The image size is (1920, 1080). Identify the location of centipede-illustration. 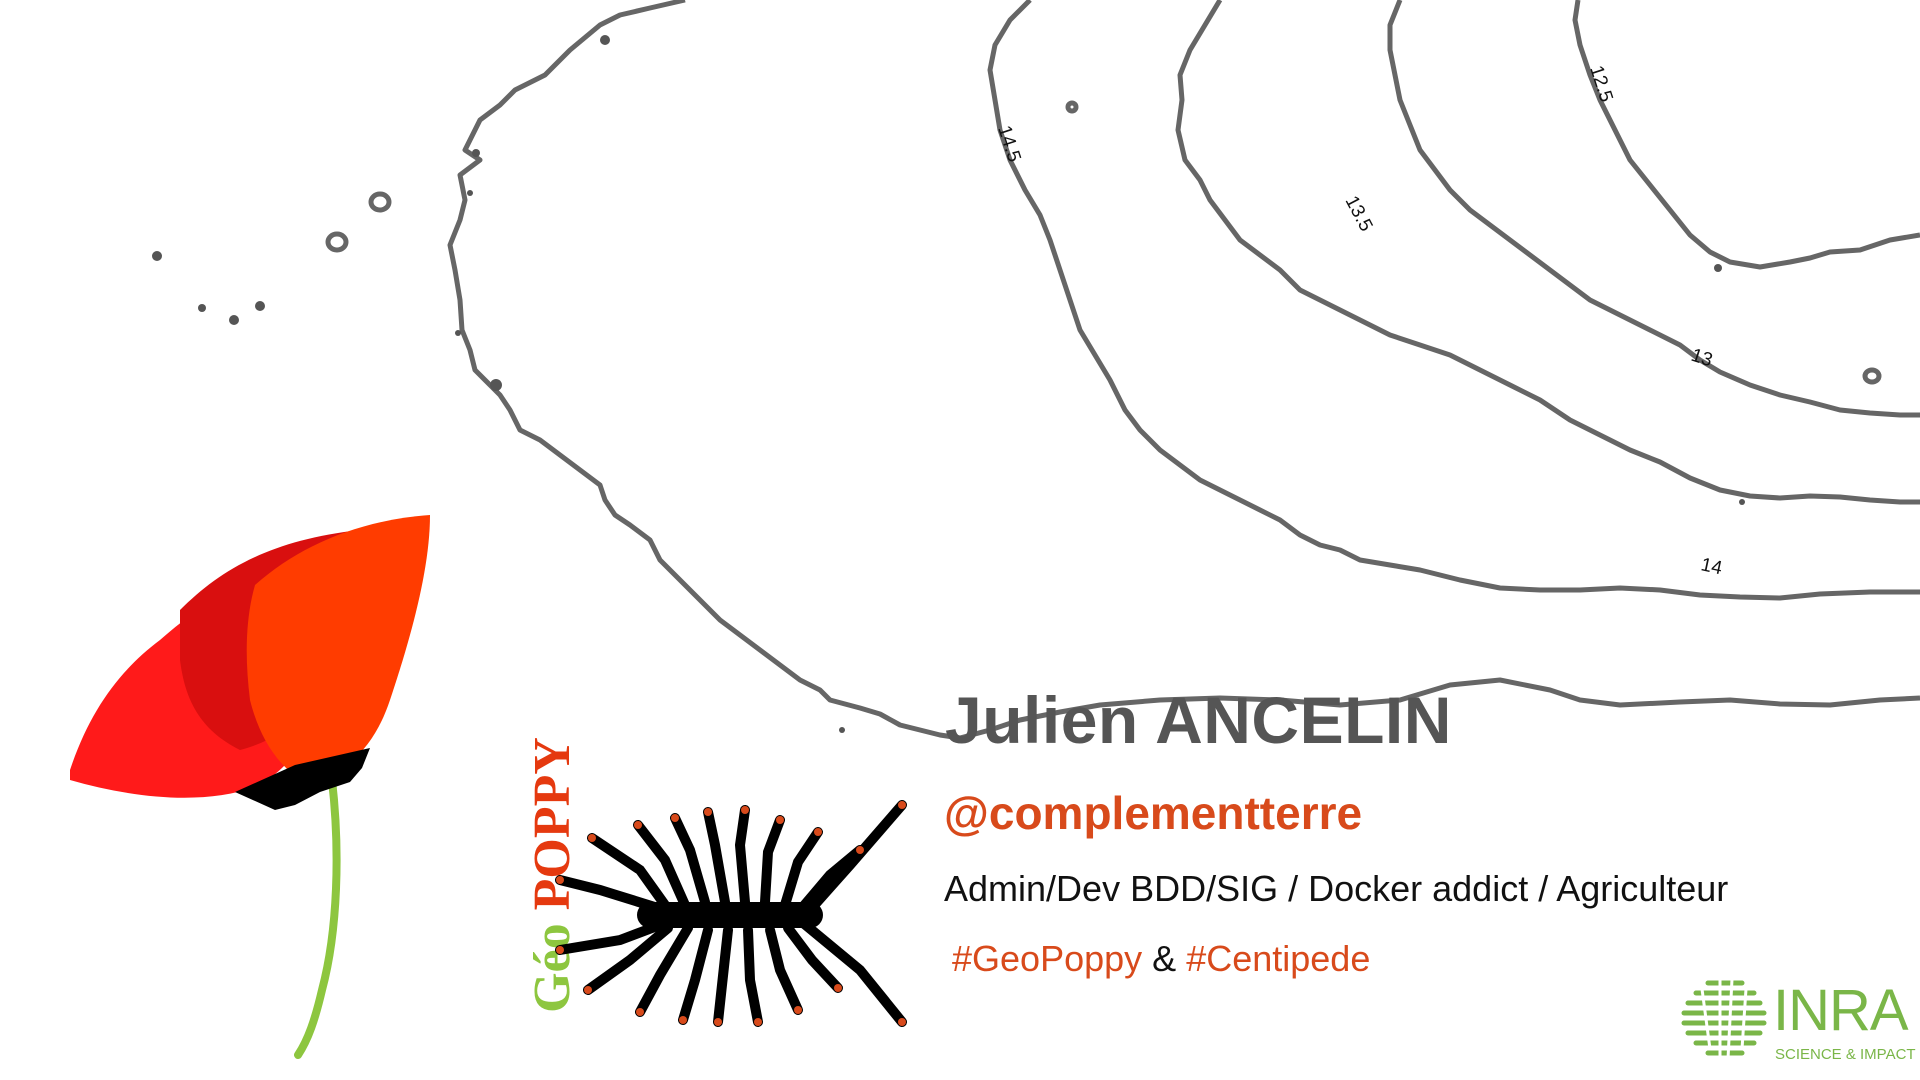
(731, 913).